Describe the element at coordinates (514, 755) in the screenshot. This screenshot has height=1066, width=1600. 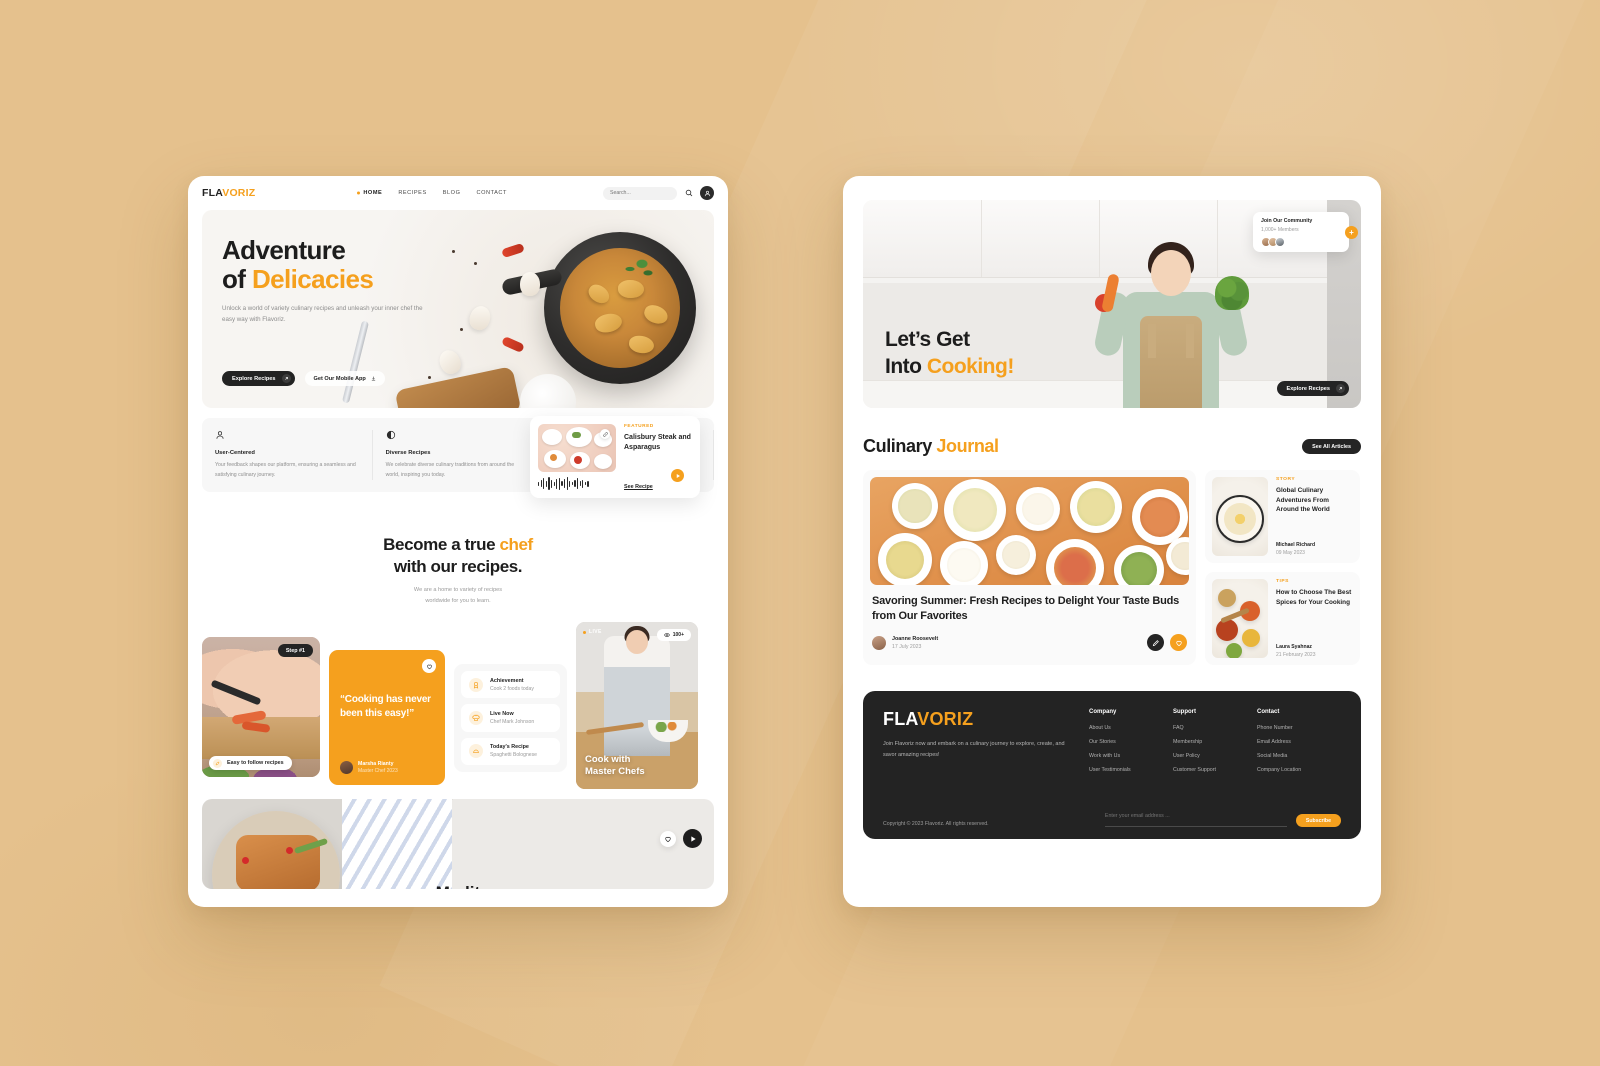
I see `list-item-desc: Spaghetti Bolognese` at that location.